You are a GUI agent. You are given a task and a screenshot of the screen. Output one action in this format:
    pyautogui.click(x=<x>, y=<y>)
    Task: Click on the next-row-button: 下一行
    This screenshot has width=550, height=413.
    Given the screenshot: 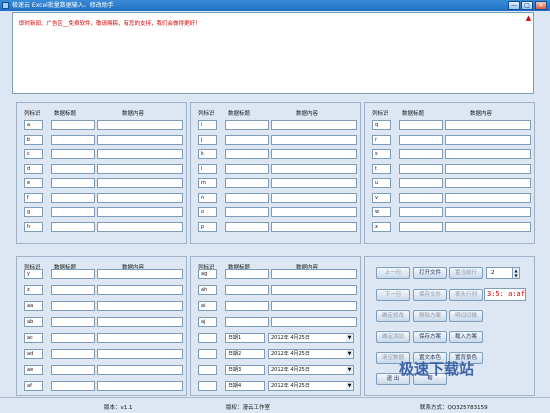 What is the action you would take?
    pyautogui.click(x=393, y=295)
    